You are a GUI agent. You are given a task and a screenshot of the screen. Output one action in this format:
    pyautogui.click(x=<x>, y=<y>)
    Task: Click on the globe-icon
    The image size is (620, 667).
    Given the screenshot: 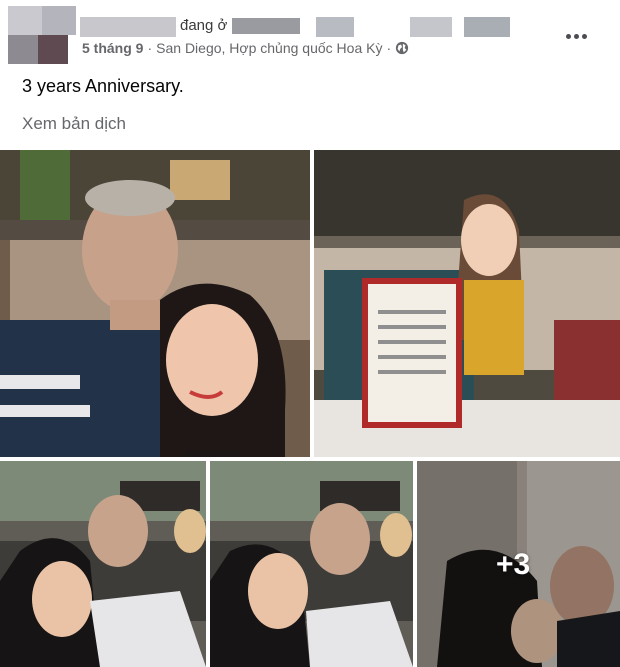 What is the action you would take?
    pyautogui.click(x=402, y=48)
    